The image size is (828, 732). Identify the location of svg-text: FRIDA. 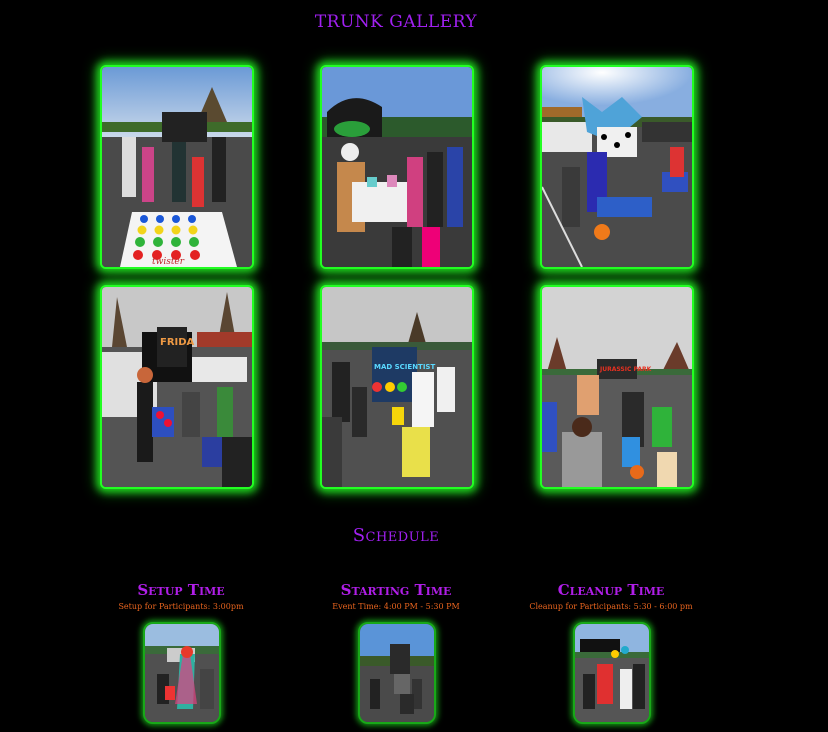
(177, 342).